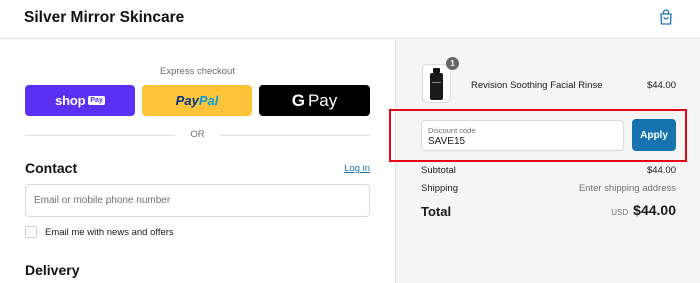  I want to click on product-bottle-image, so click(436, 83).